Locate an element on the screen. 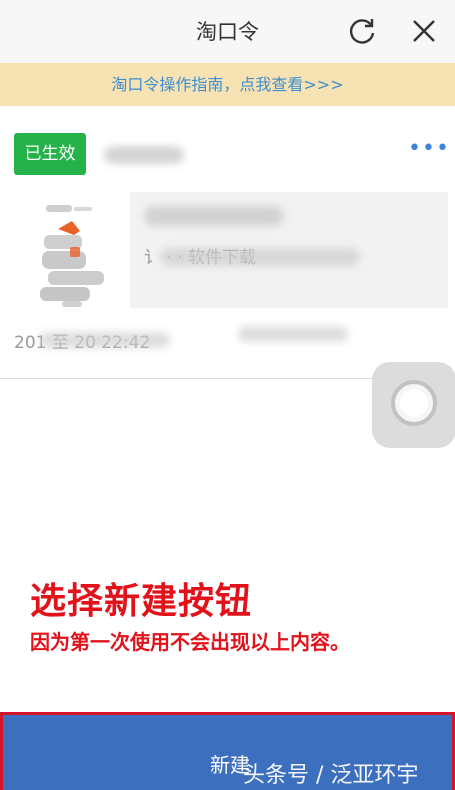 The width and height of the screenshot is (455, 790). new-button: 新建 头条号 / 泛亚环宇 is located at coordinates (227, 751).